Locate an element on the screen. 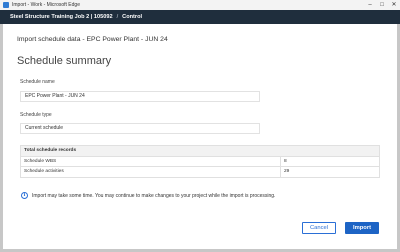  minimize-icon: – is located at coordinates (370, 5).